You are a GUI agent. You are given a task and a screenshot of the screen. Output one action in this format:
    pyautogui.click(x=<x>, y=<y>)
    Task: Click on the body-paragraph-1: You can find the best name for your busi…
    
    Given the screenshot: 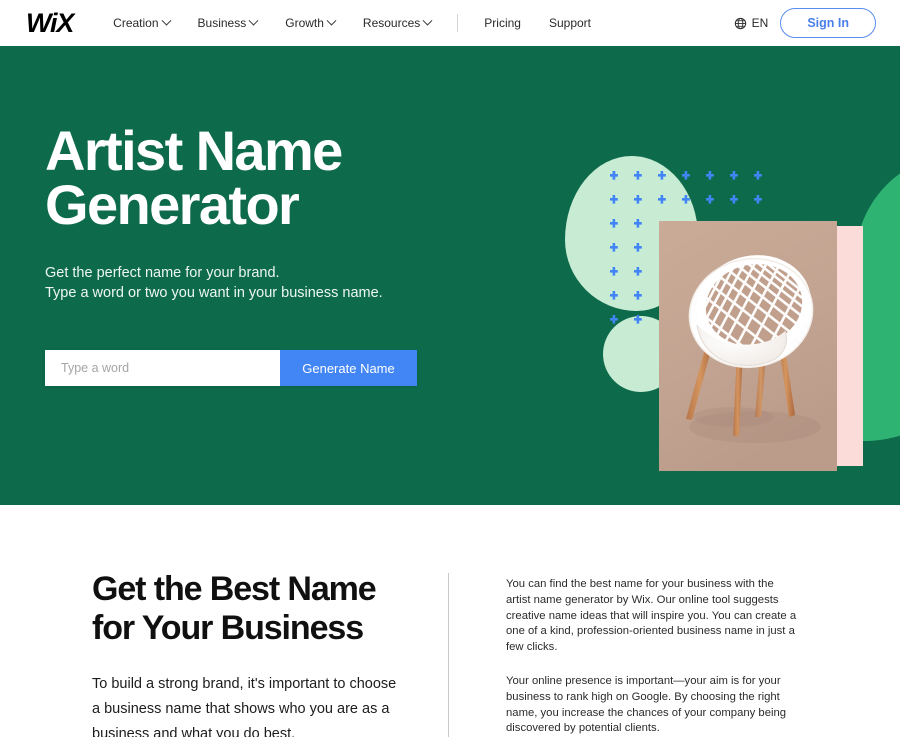 What is the action you would take?
    pyautogui.click(x=651, y=616)
    